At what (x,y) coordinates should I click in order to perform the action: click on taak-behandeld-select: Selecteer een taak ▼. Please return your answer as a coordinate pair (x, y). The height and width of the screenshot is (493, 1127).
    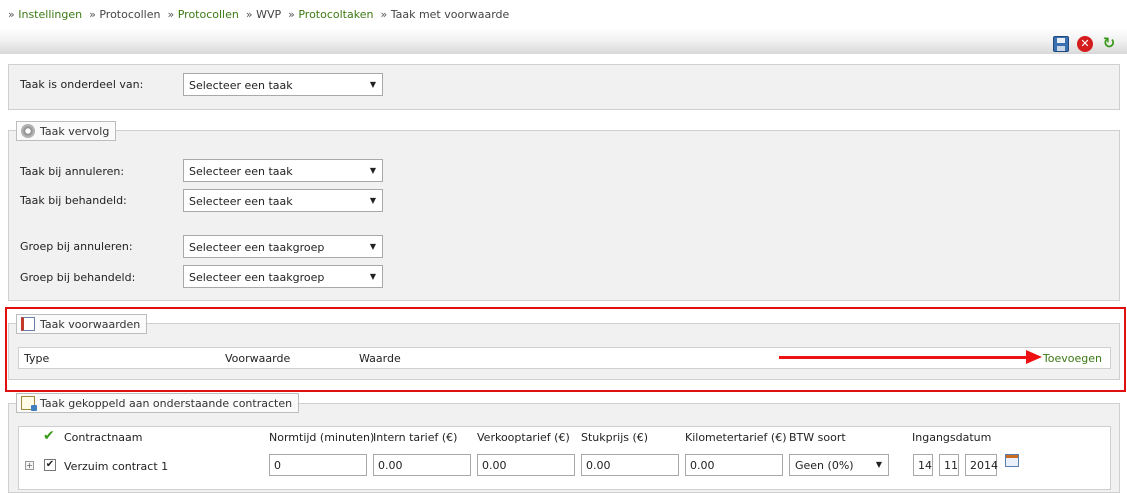
    Looking at the image, I should click on (283, 200).